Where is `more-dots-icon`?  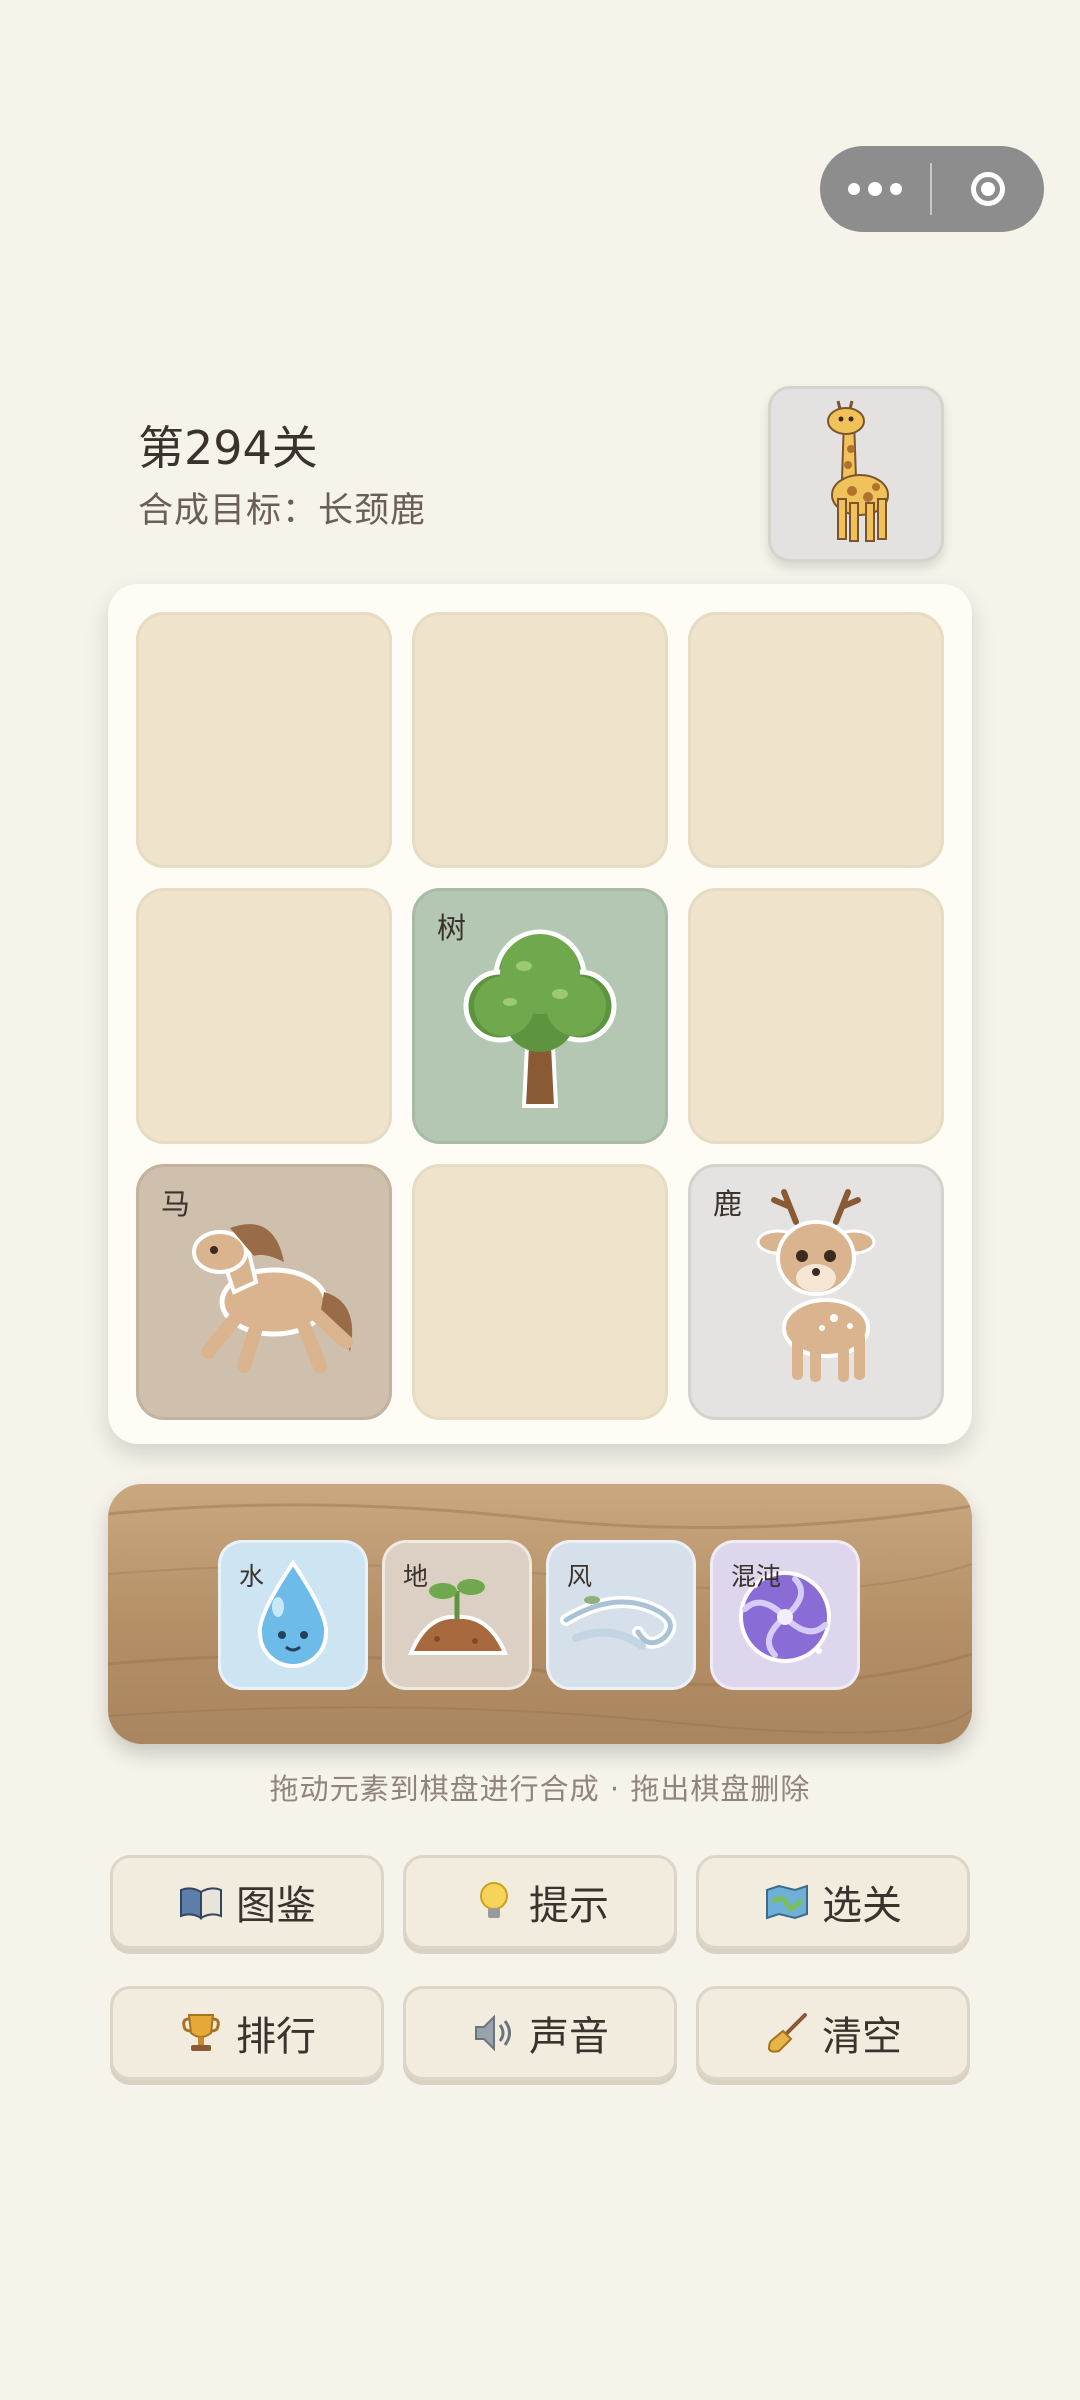 more-dots-icon is located at coordinates (875, 189).